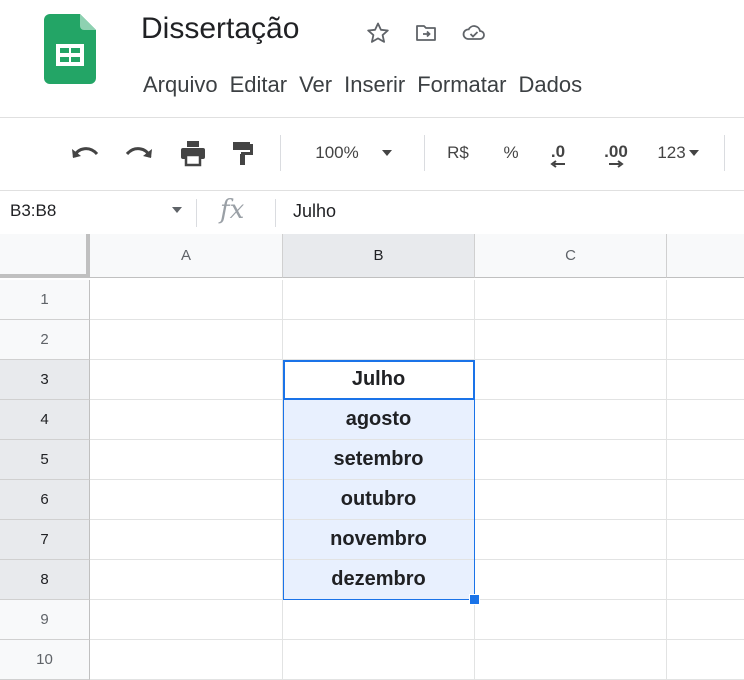 This screenshot has width=744, height=680. Describe the element at coordinates (33, 211) in the screenshot. I see `name-box: B3:B8` at that location.